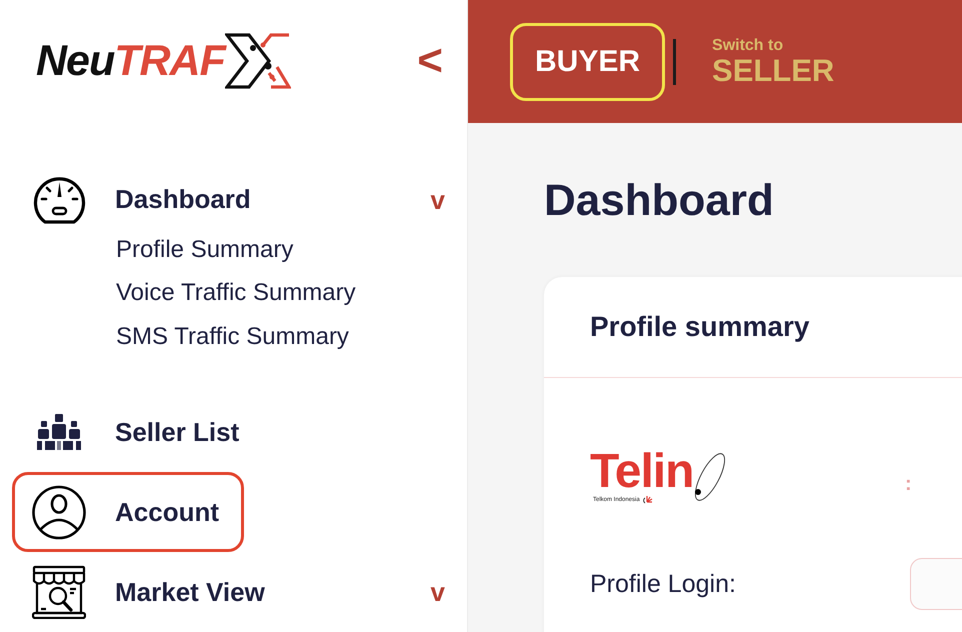 This screenshot has width=962, height=632. What do you see at coordinates (700, 327) in the screenshot?
I see `card-title: Profile summary` at bounding box center [700, 327].